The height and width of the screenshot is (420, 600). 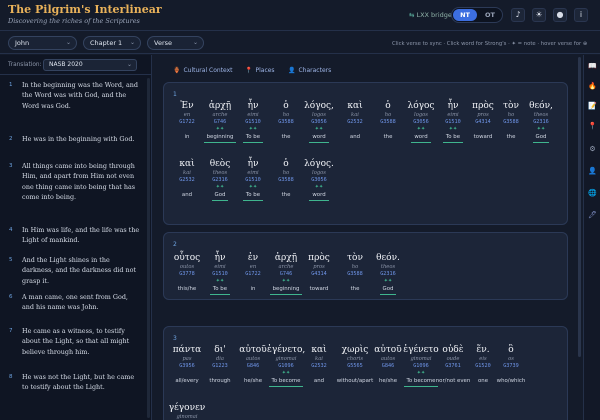 I want to click on verse-number: 2, so click(x=11, y=139).